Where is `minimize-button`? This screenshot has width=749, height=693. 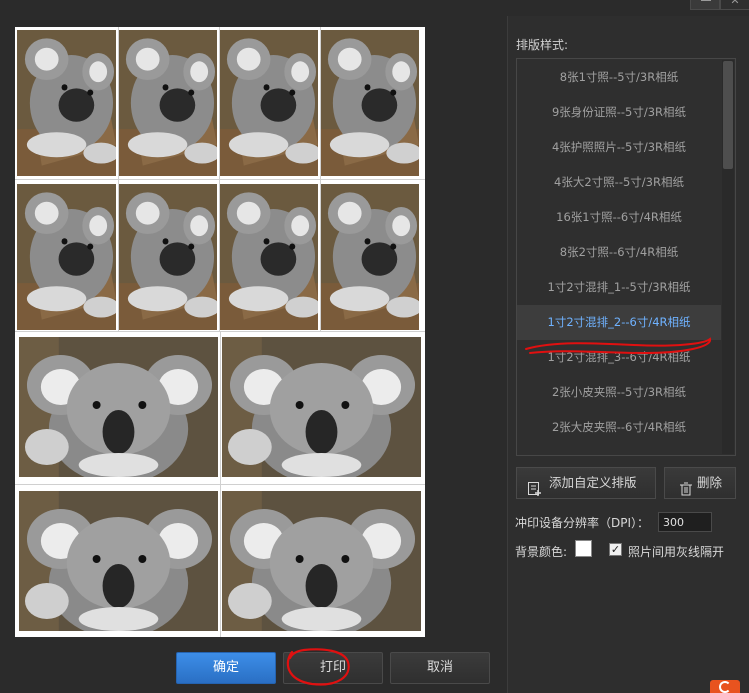
minimize-button is located at coordinates (705, 5).